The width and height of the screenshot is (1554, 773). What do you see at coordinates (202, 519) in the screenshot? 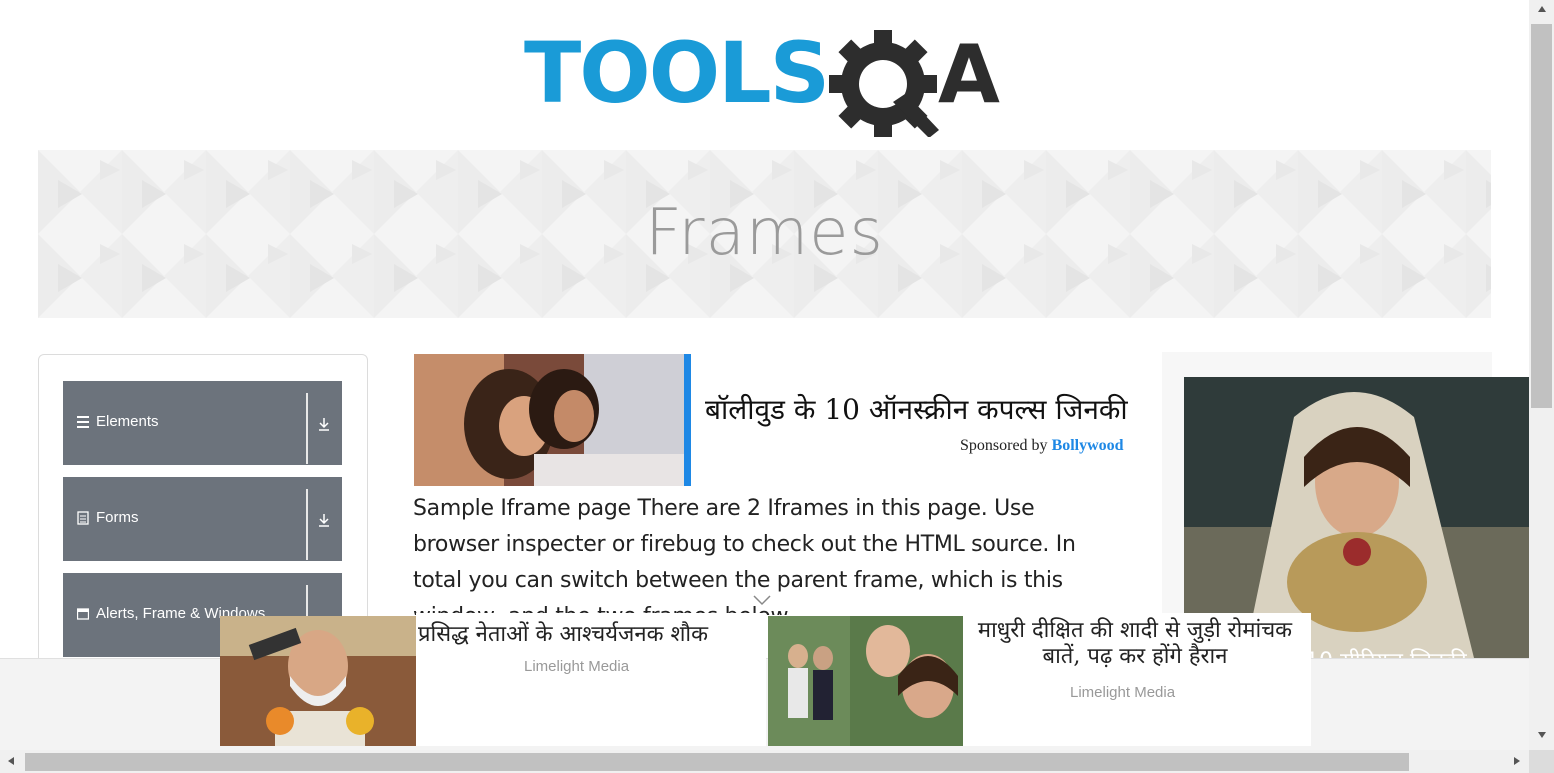
I see `sidebar-group-forms: Forms` at bounding box center [202, 519].